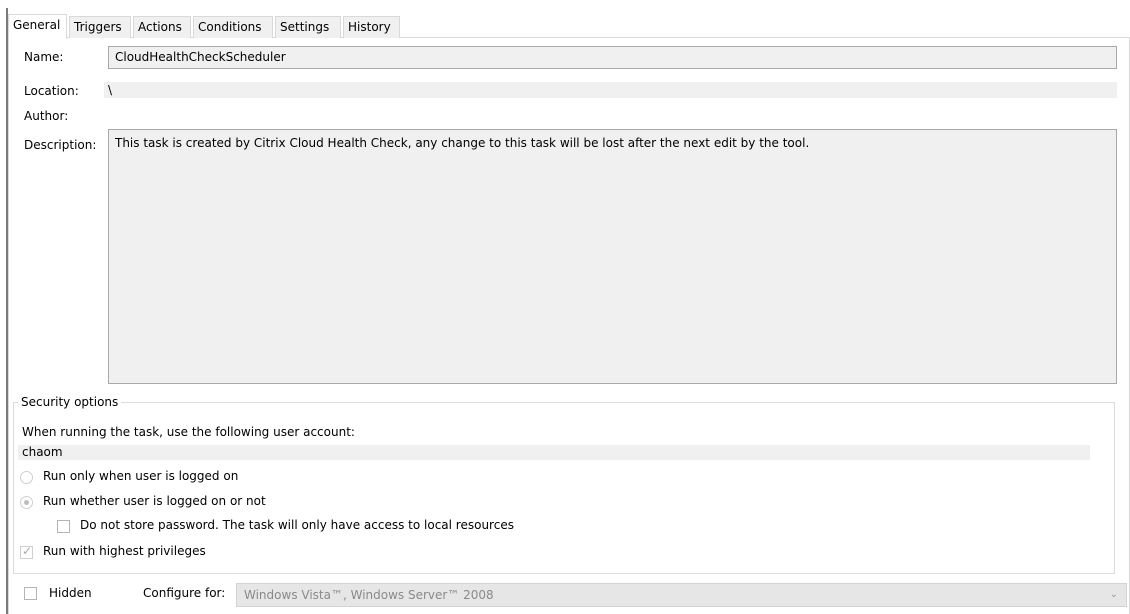 The height and width of the screenshot is (614, 1130). I want to click on tab-general: General, so click(37, 26).